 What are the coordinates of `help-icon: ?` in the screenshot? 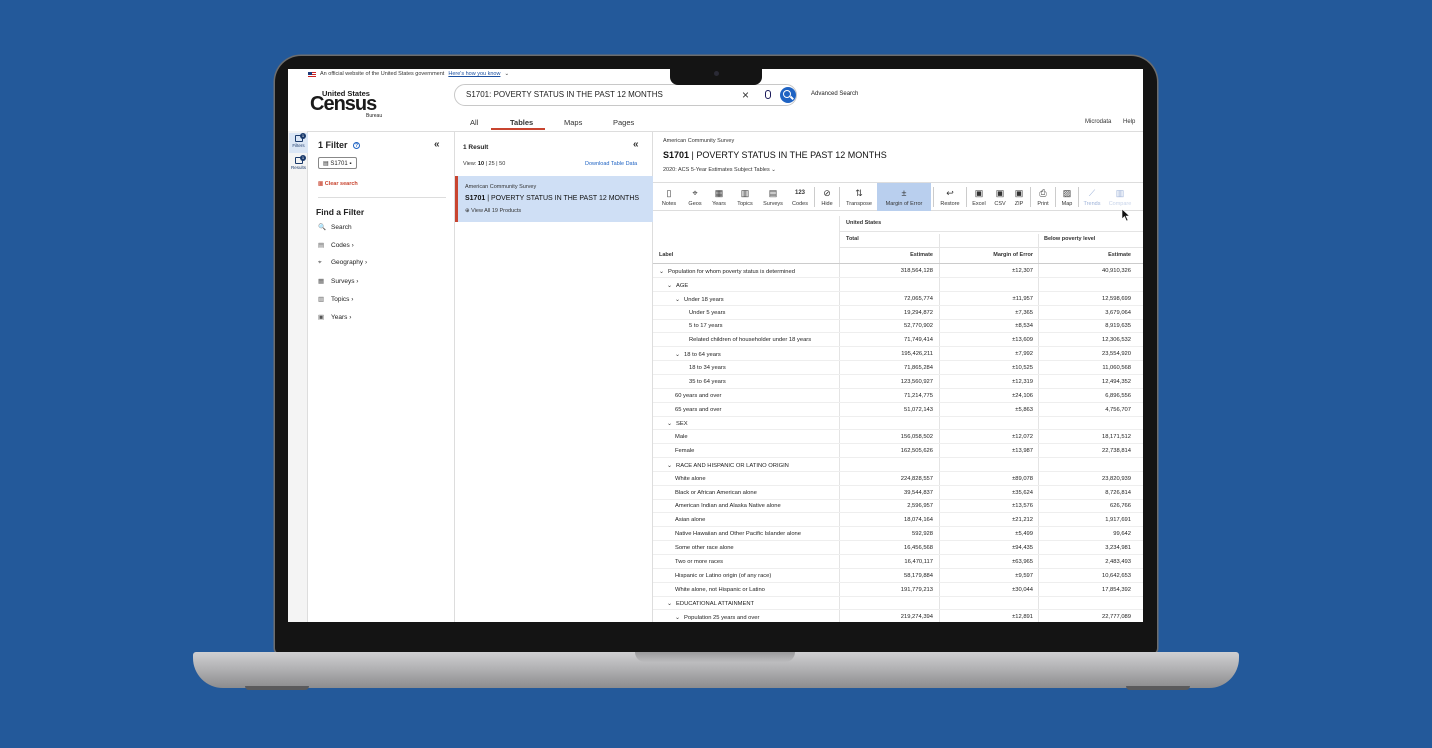 It's located at (357, 146).